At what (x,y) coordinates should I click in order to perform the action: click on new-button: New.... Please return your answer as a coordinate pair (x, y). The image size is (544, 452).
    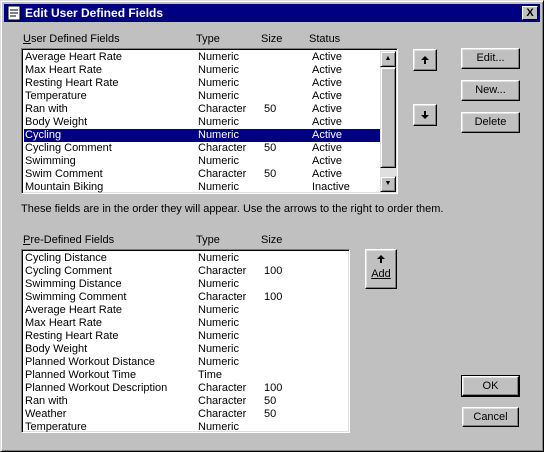
    Looking at the image, I should click on (490, 90).